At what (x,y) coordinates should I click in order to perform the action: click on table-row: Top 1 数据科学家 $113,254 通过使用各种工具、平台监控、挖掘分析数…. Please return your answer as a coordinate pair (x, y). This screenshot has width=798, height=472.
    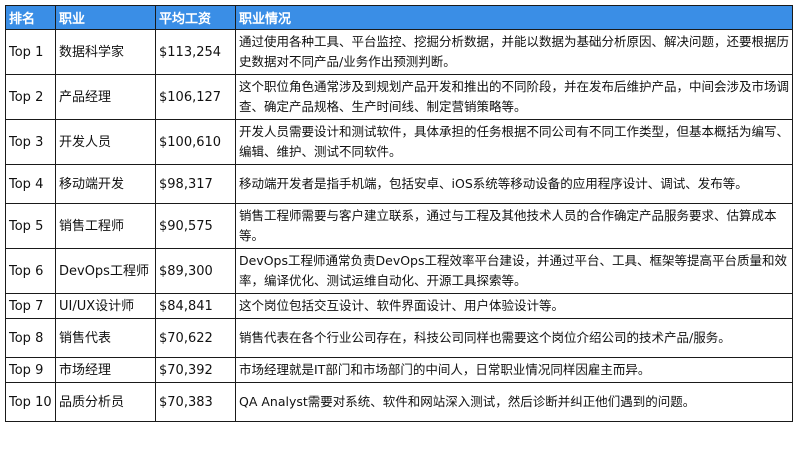
    Looking at the image, I should click on (399, 52).